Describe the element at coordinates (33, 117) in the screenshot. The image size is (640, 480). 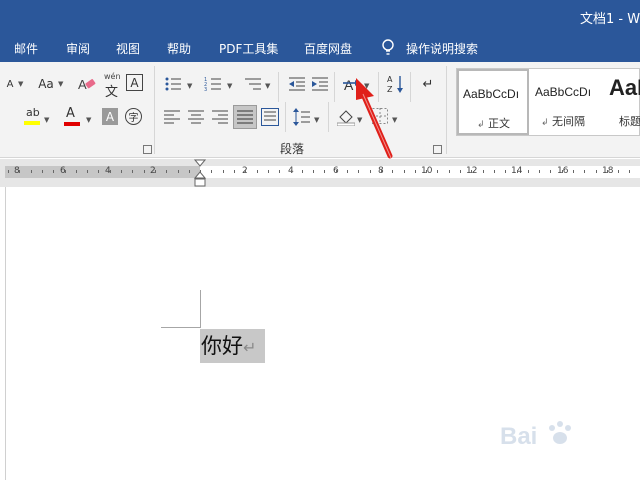
I see `text-highlight-button: ab` at that location.